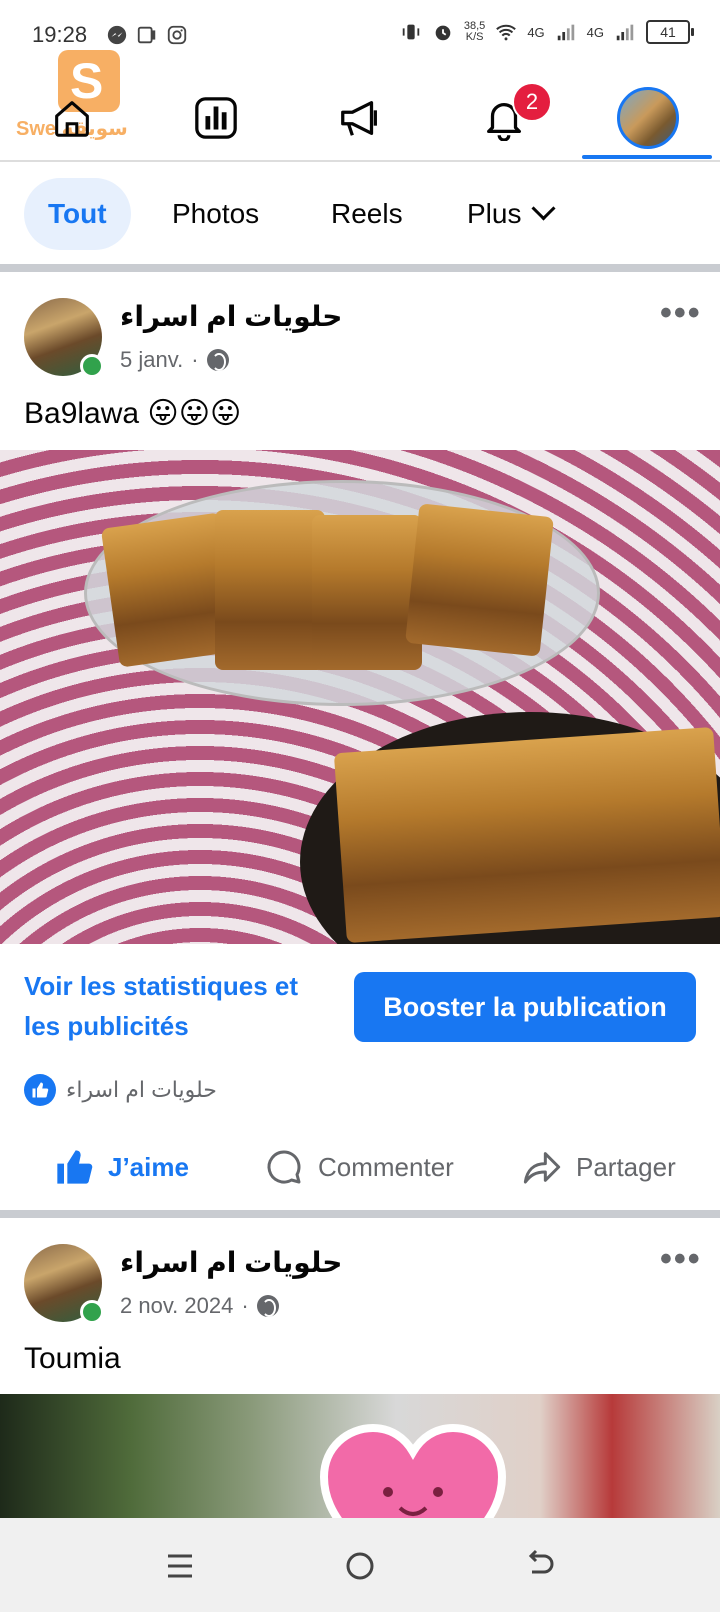  Describe the element at coordinates (474, 31) in the screenshot. I see `net-speed: 38,5 K/S` at that location.